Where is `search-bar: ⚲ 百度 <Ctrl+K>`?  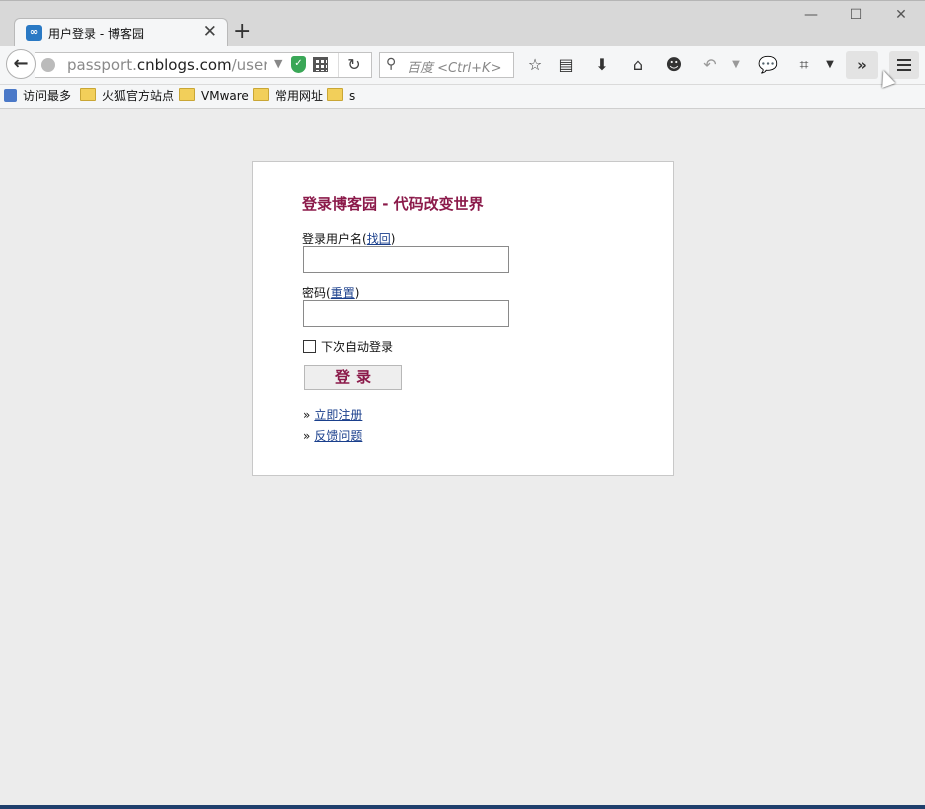 search-bar: ⚲ 百度 <Ctrl+K> is located at coordinates (446, 65).